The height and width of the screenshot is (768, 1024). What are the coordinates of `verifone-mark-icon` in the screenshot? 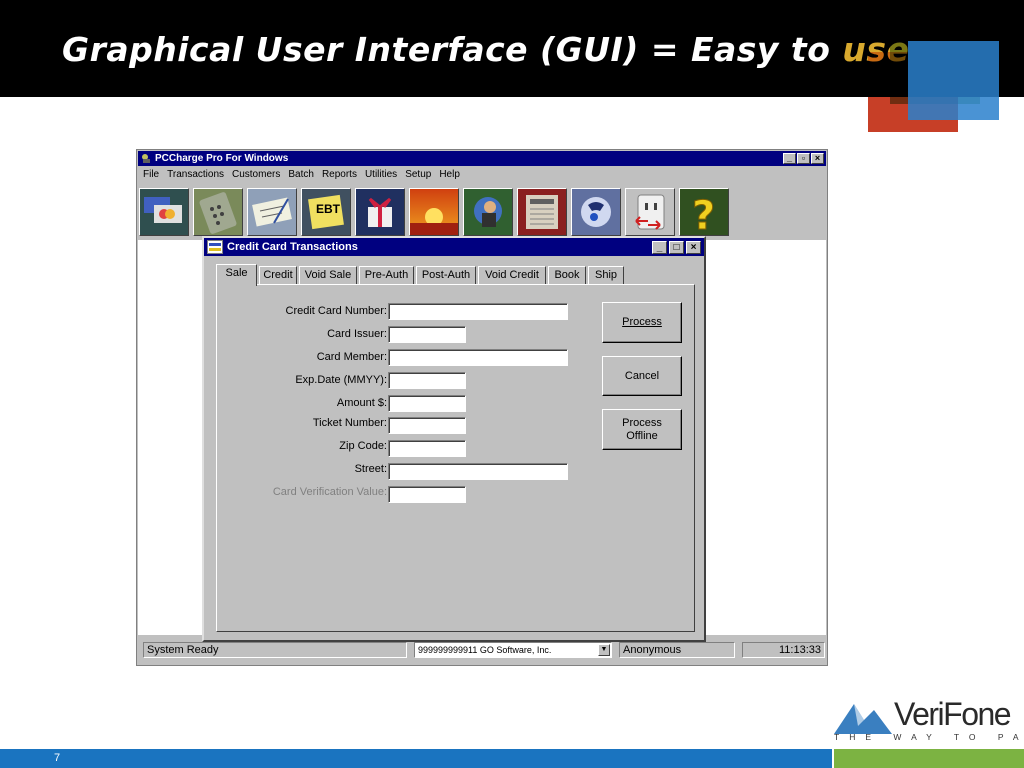 It's located at (863, 719).